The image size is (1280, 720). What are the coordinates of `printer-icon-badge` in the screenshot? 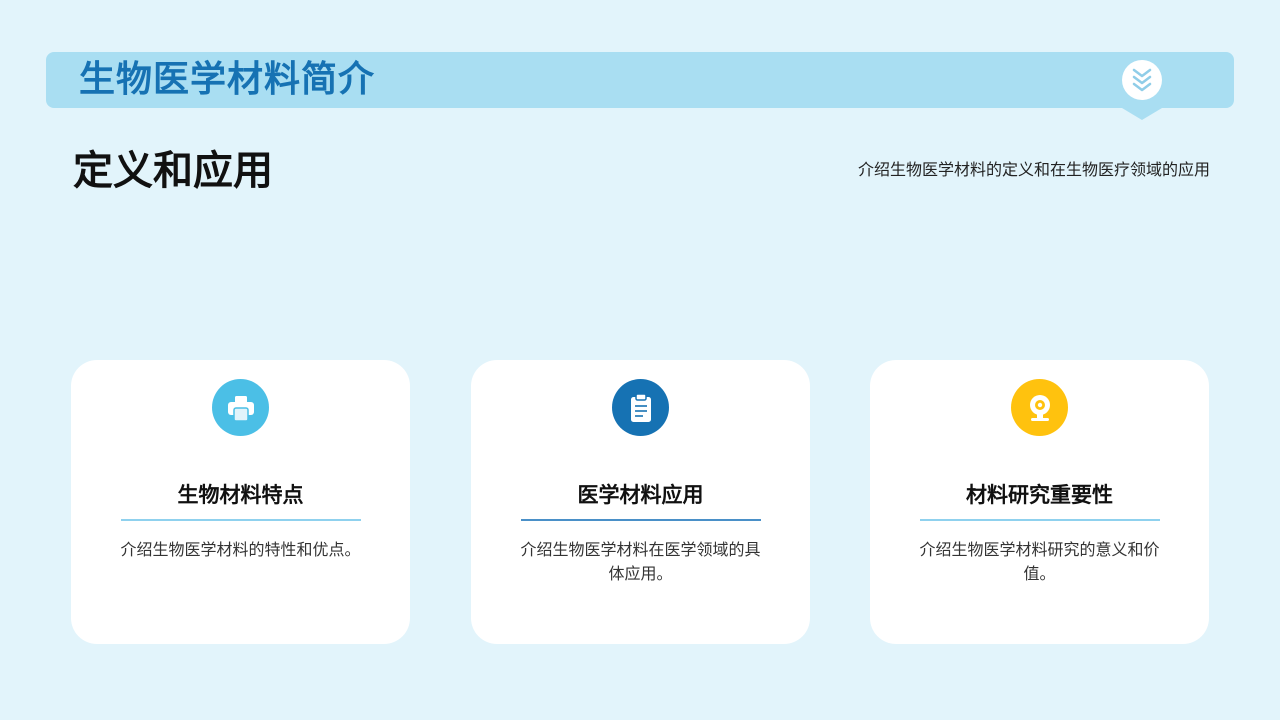 It's located at (240, 407).